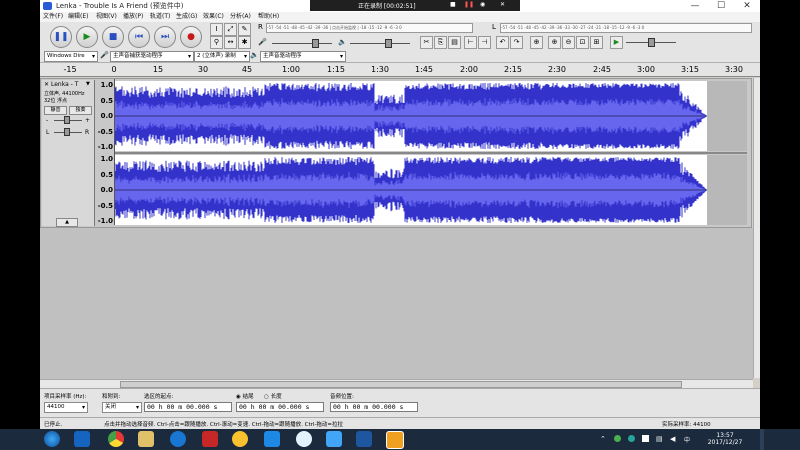  I want to click on explorer-icon, so click(82, 439).